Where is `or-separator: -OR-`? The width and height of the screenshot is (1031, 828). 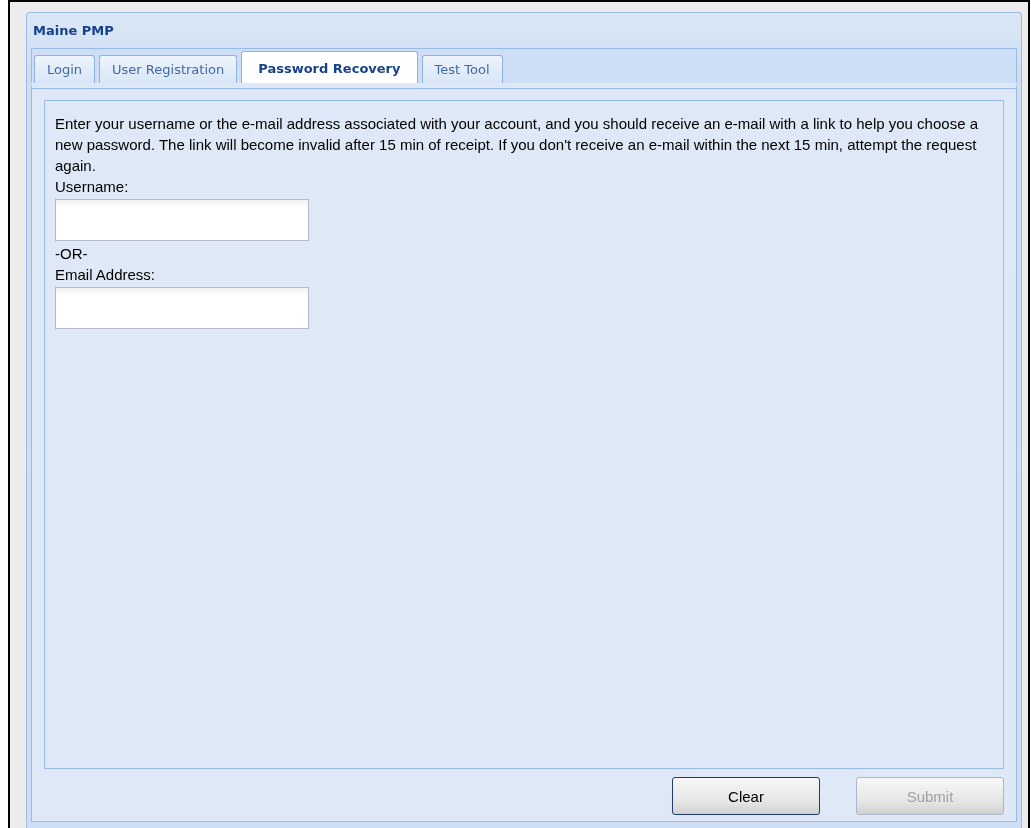
or-separator: -OR- is located at coordinates (71, 254).